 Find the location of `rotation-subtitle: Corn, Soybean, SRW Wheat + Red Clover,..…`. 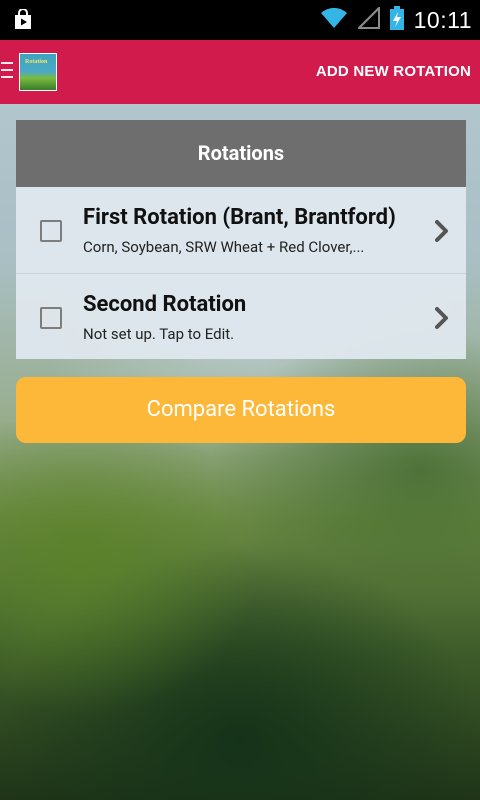

rotation-subtitle: Corn, Soybean, SRW Wheat + Red Clover,..… is located at coordinates (224, 247).